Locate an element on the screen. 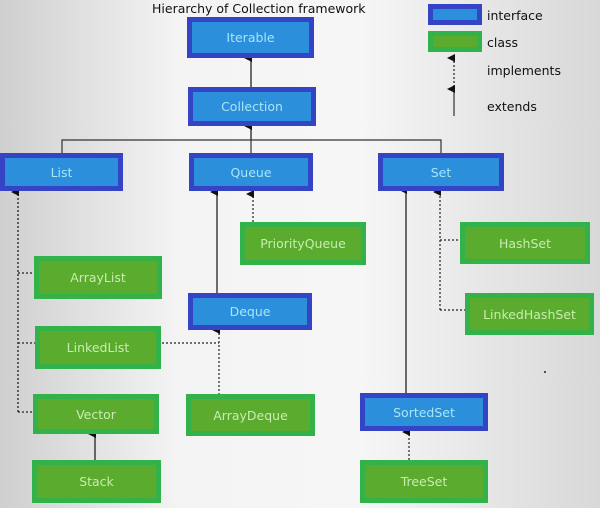 This screenshot has height=508, width=600. node-priorityqueue: PriorityQueue is located at coordinates (303, 243).